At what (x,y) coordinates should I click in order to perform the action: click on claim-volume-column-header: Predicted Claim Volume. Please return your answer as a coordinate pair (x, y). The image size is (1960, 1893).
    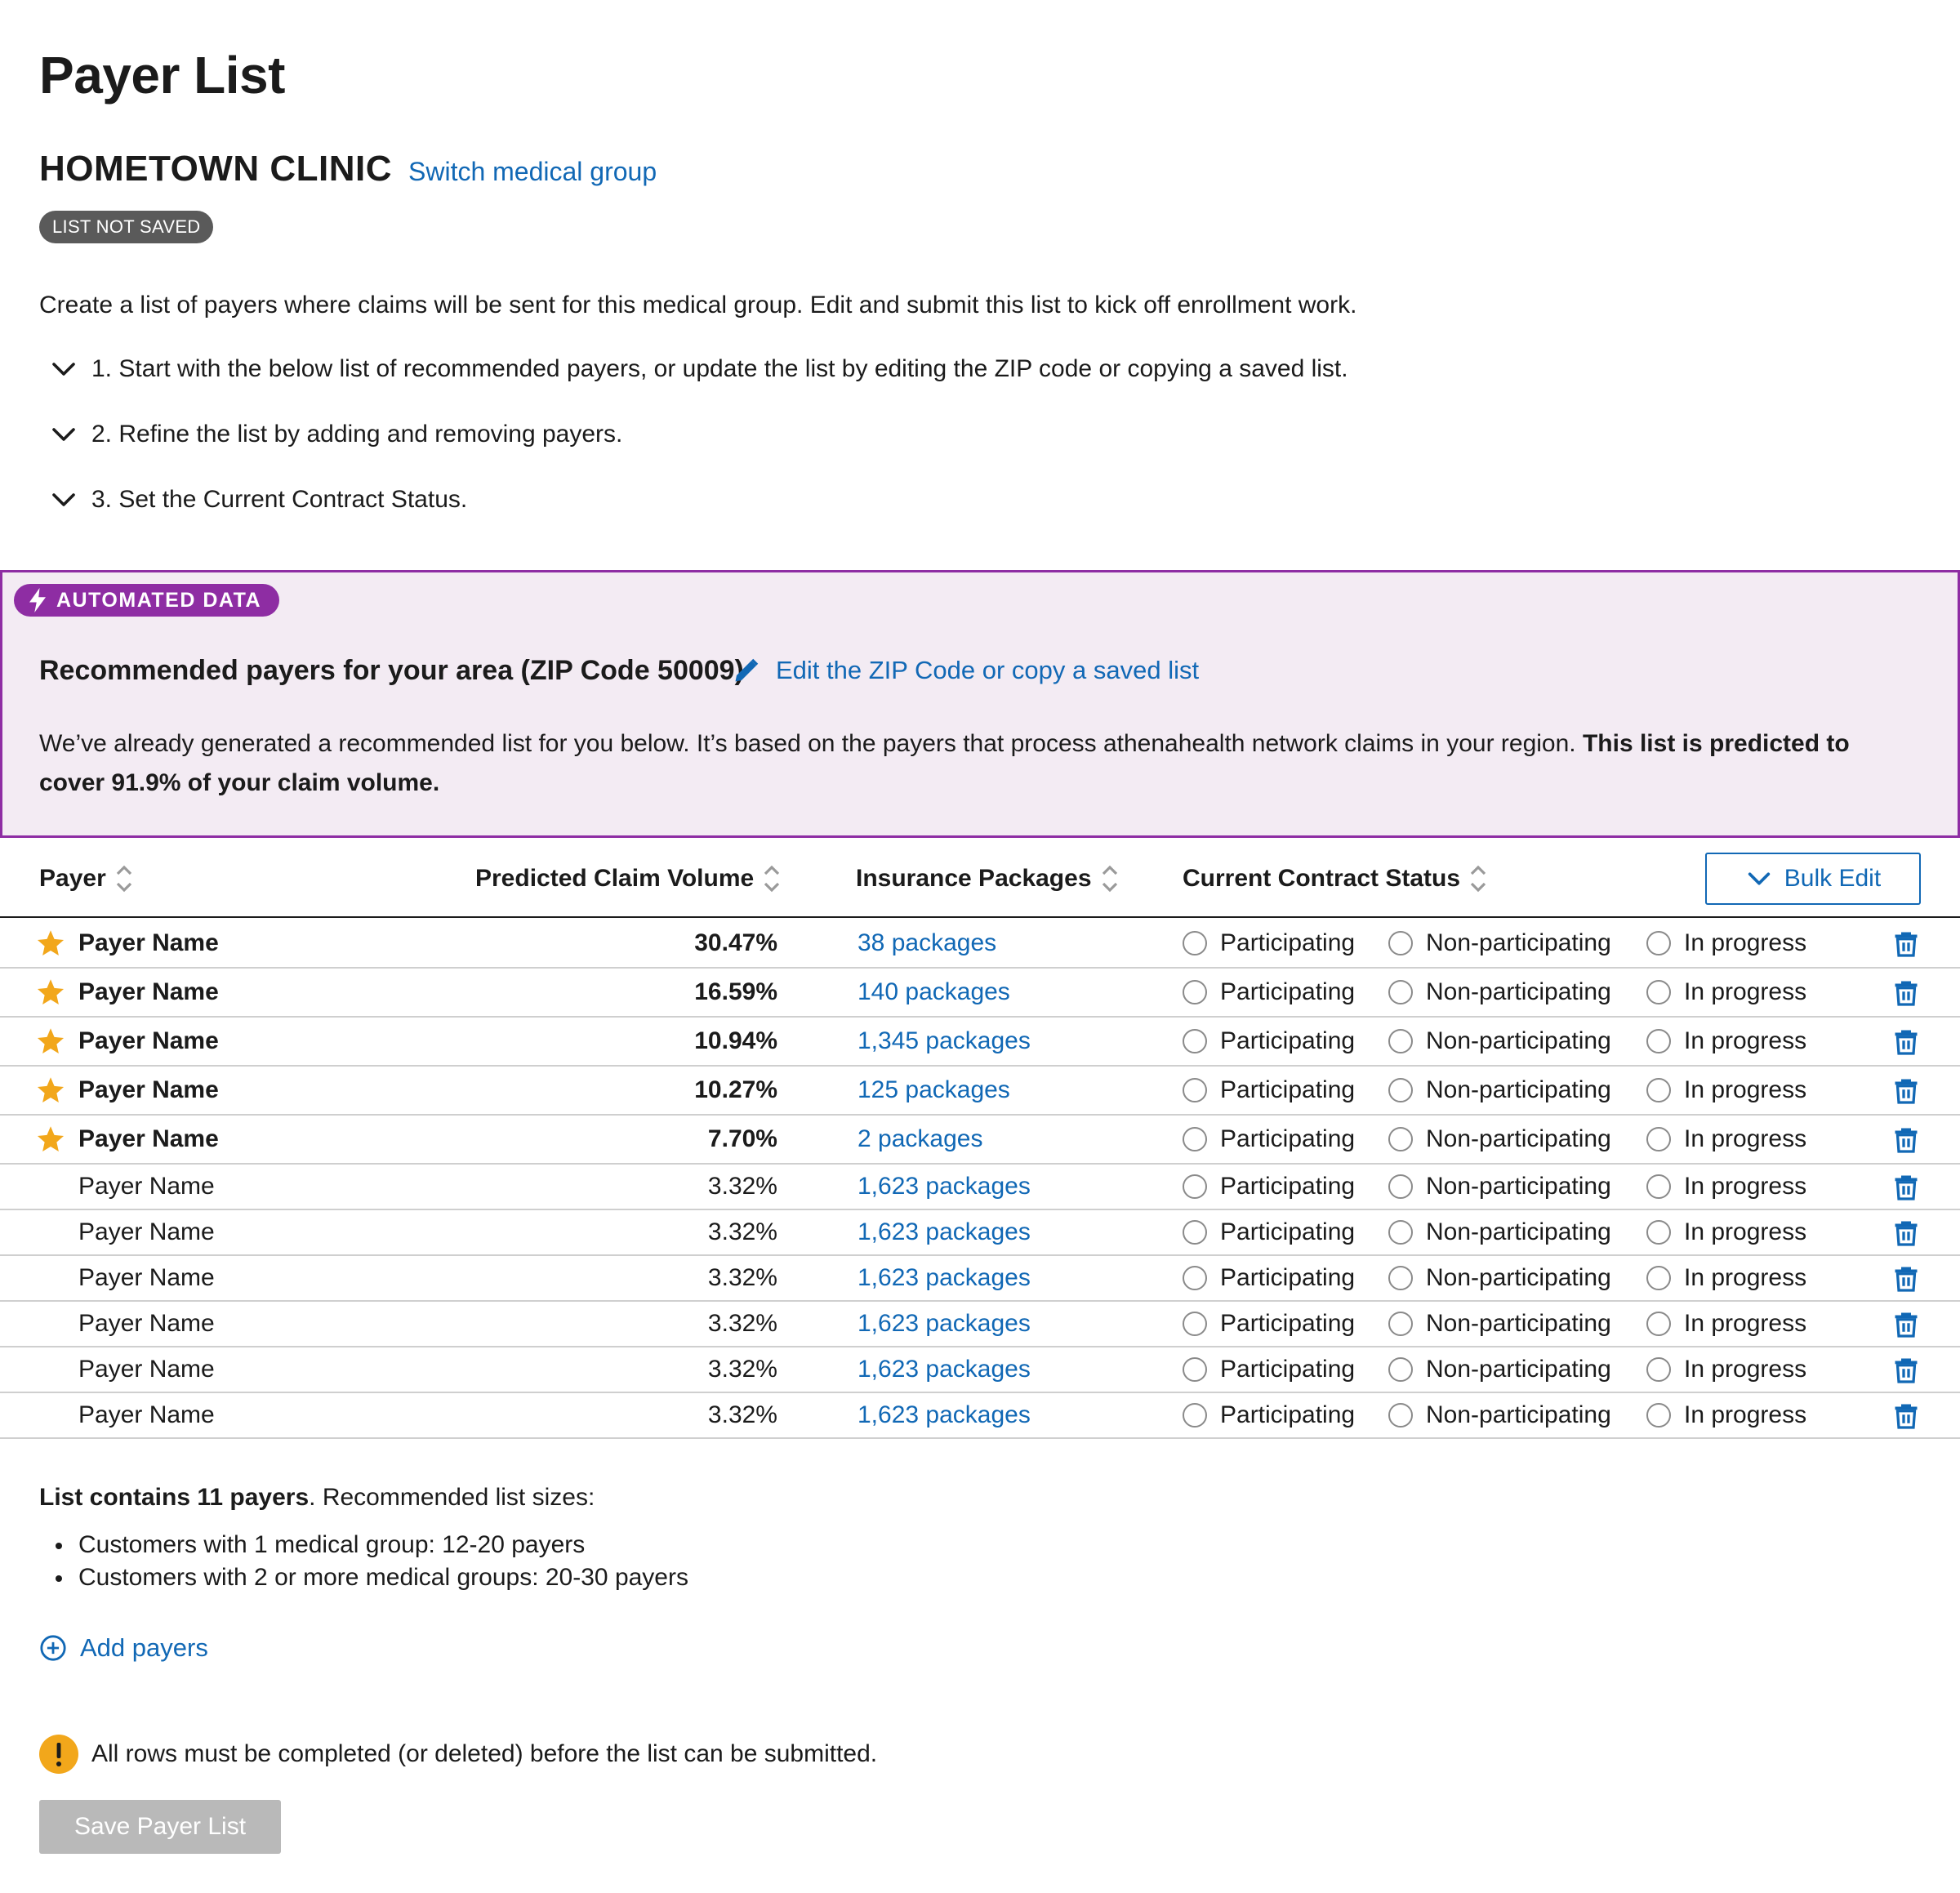
    Looking at the image, I should click on (628, 878).